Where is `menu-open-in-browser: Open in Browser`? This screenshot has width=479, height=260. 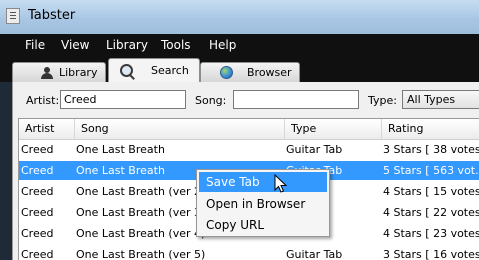
menu-open-in-browser: Open in Browser is located at coordinates (263, 204).